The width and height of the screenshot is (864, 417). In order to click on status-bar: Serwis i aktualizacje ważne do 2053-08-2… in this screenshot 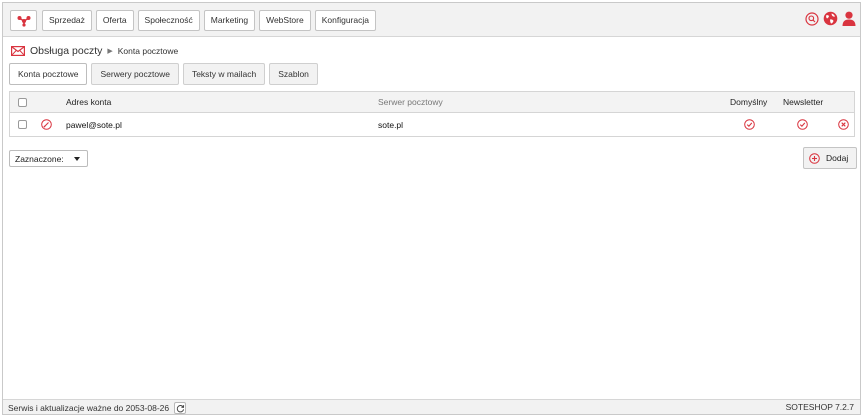, I will do `click(431, 406)`.